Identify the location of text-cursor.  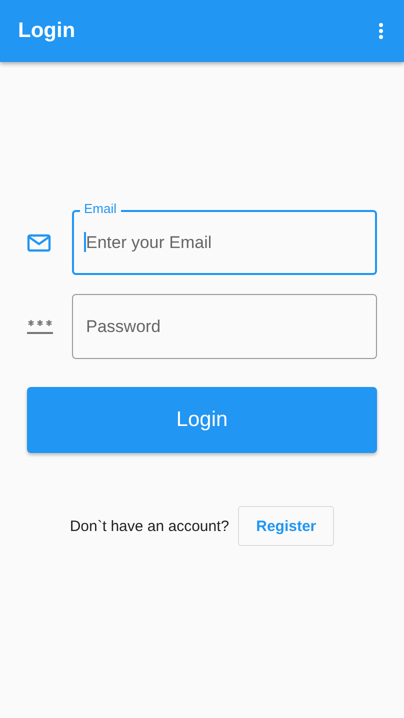
(85, 242).